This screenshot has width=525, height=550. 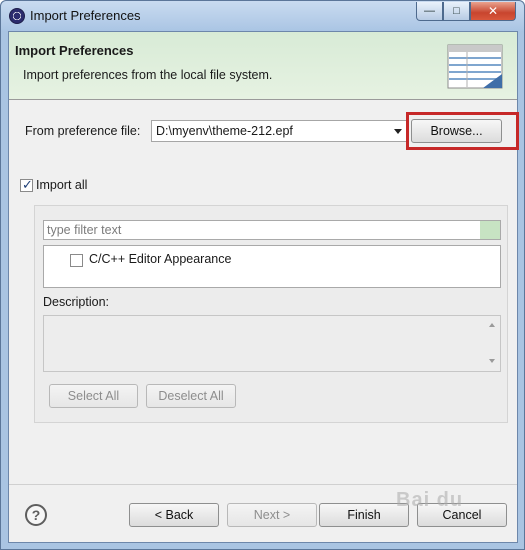 I want to click on preference-file-combo: D:\myenv\theme-212.epf, so click(x=279, y=131).